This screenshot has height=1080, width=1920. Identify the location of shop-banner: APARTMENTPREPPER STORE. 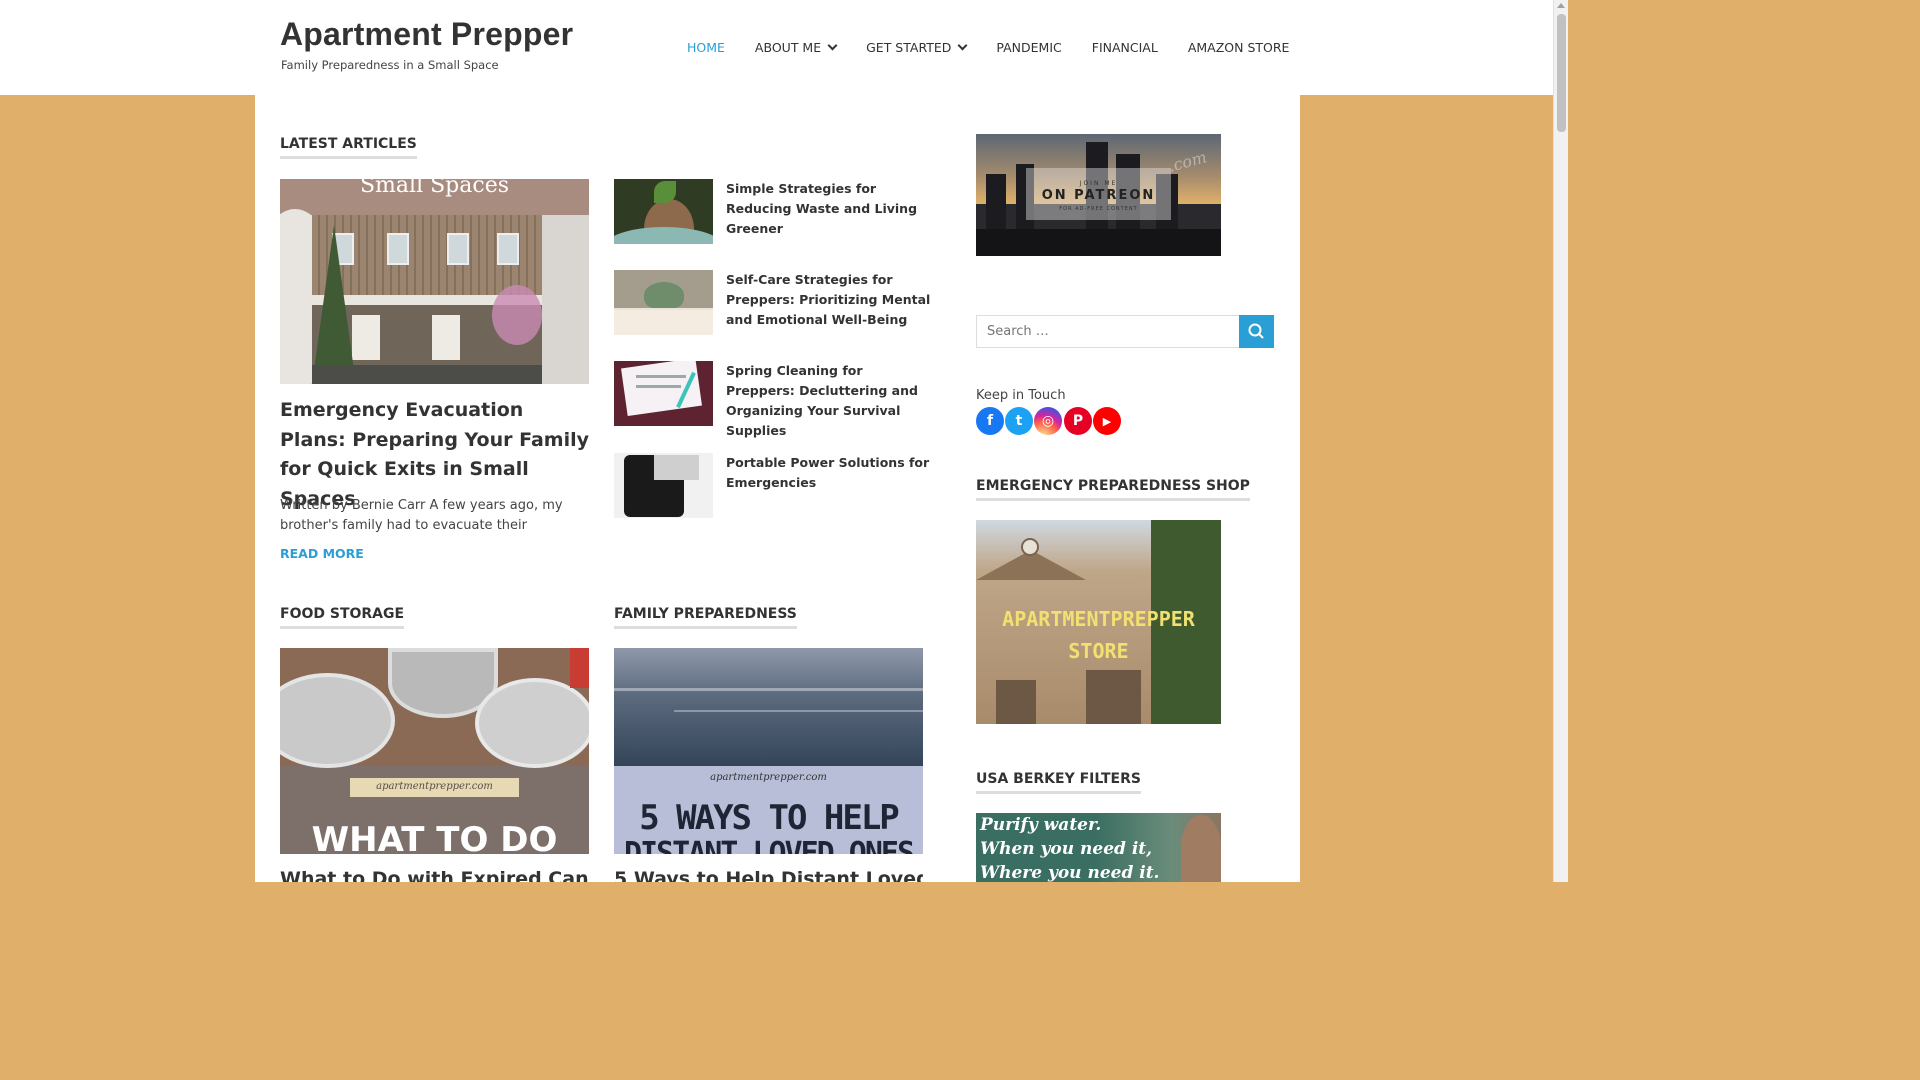
(1098, 622).